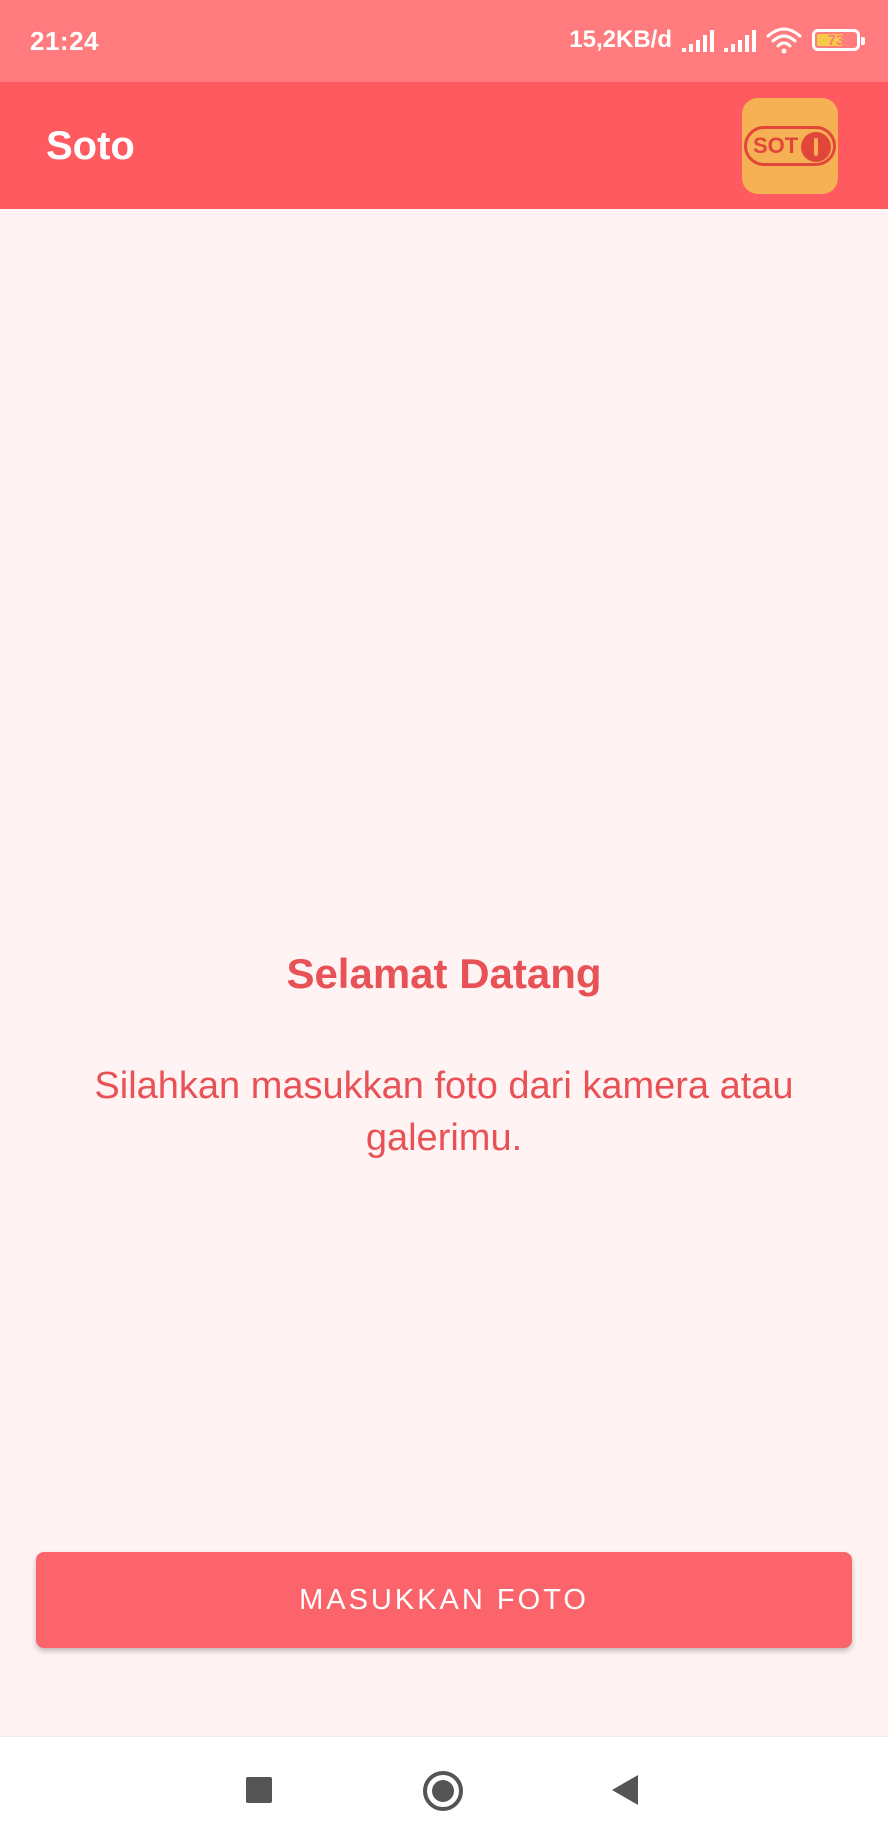  I want to click on app-title: Soto, so click(90, 146).